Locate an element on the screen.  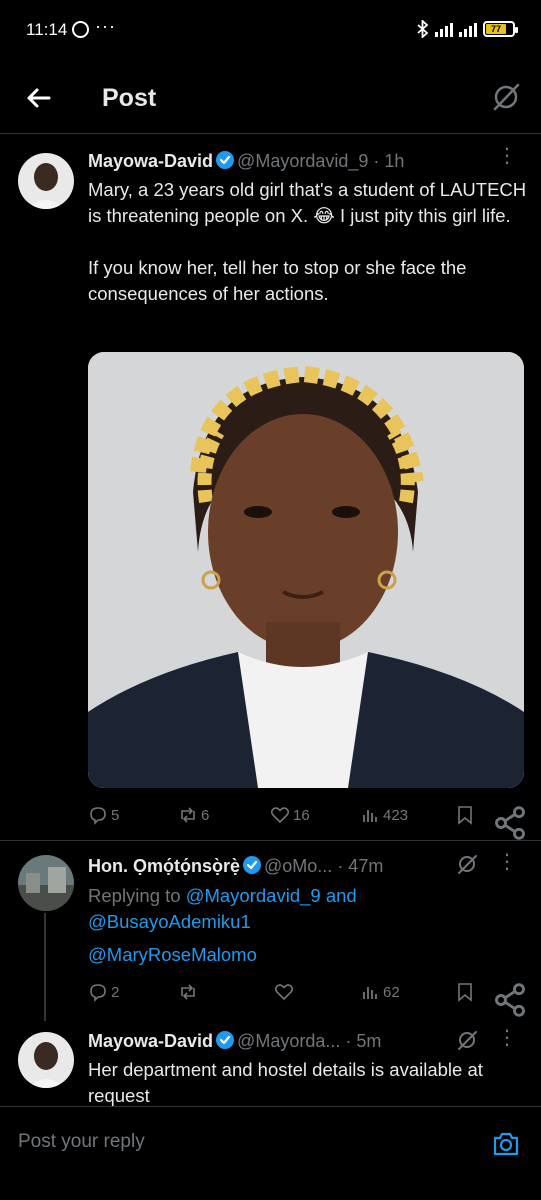
post-header: Mayowa-David @Mayordavid_9 · 1h is located at coordinates (246, 161).